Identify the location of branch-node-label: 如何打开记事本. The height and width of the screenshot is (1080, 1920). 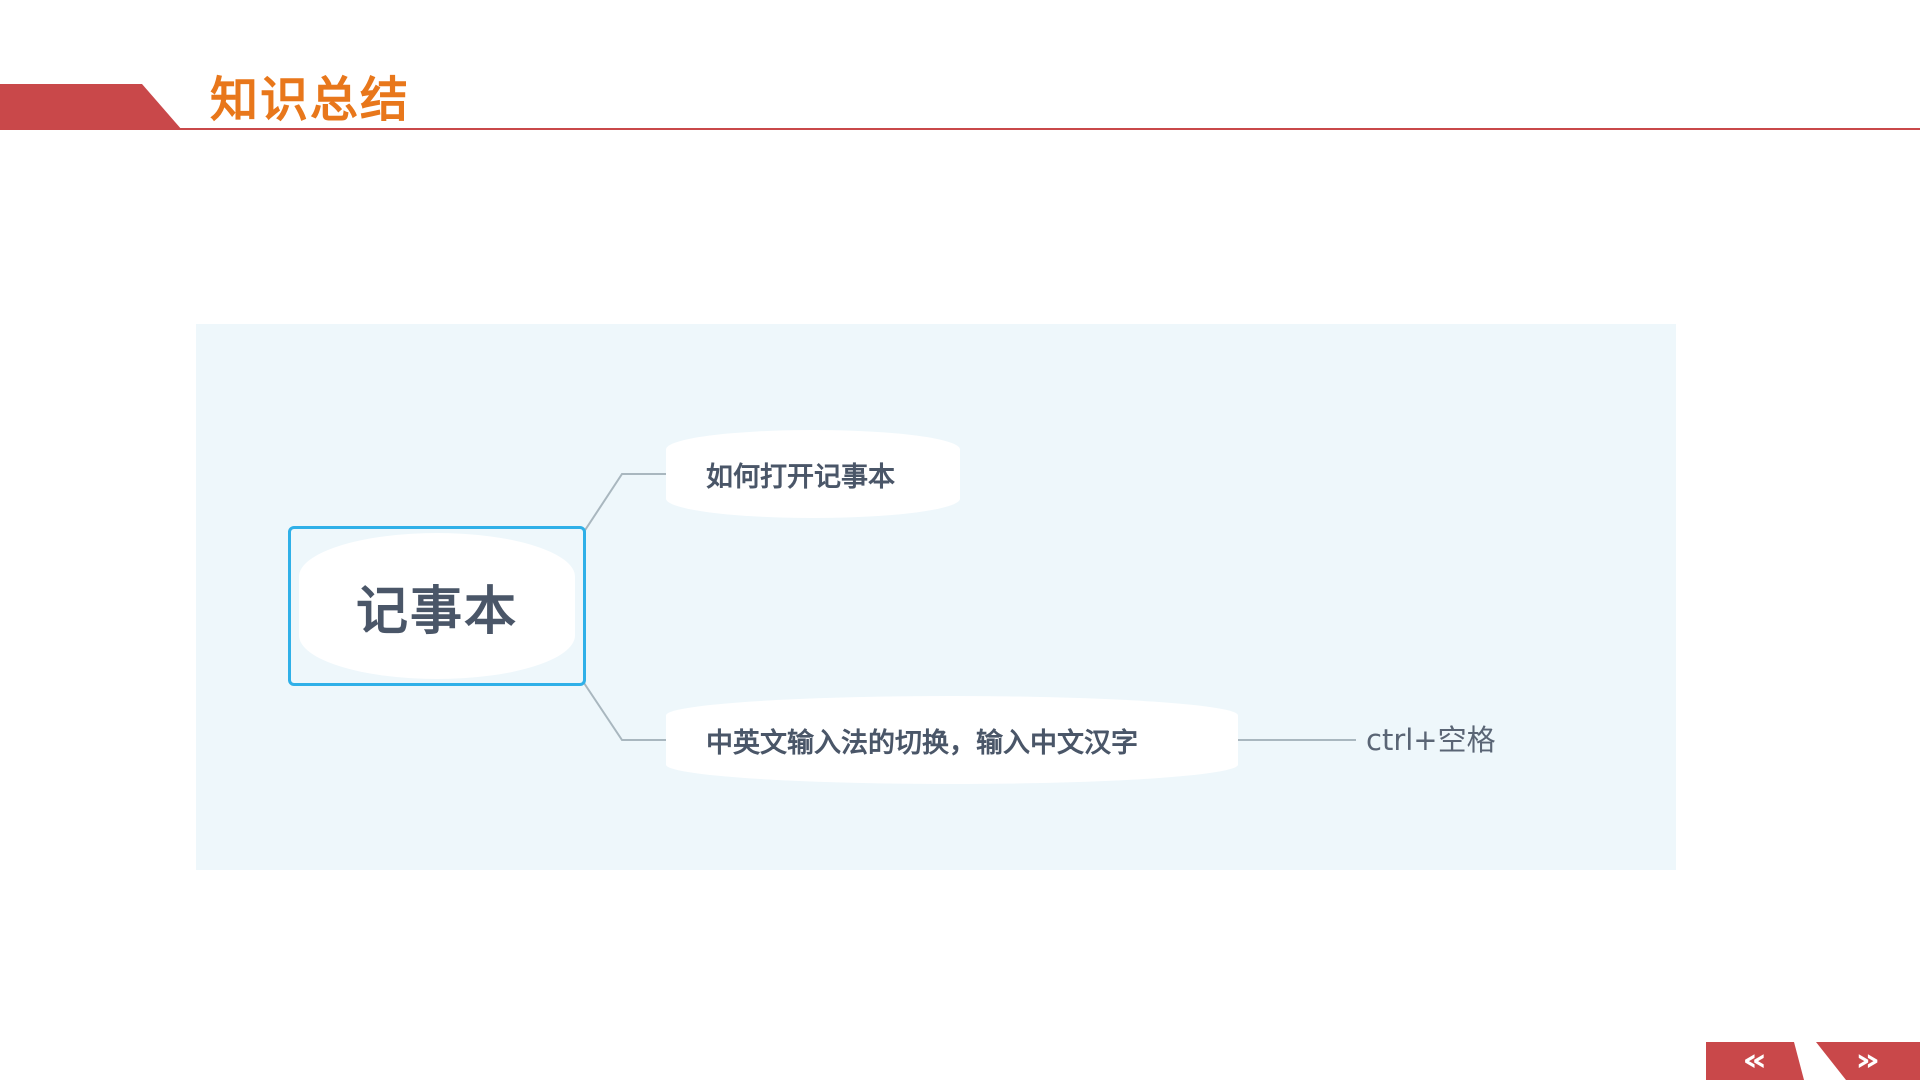
(800, 477).